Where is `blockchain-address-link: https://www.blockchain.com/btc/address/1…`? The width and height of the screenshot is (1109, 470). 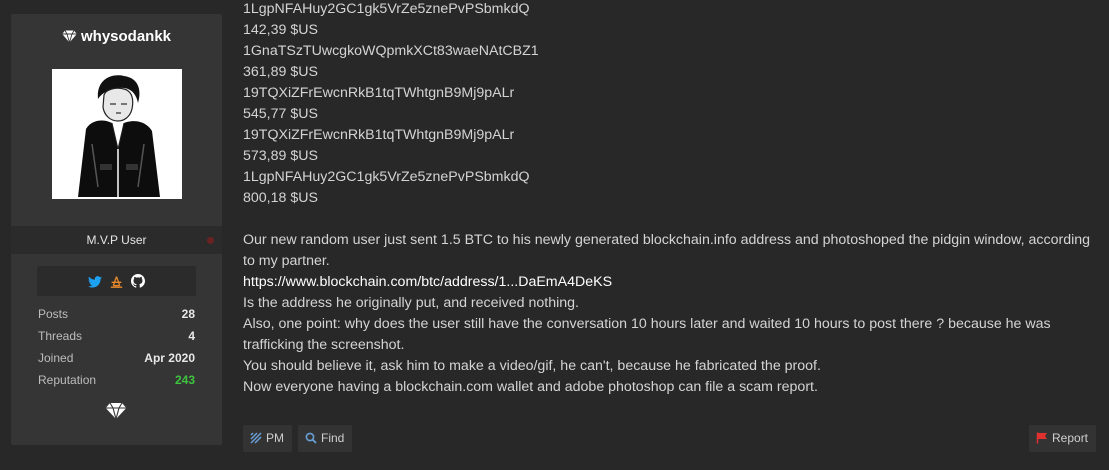
blockchain-address-link: https://www.blockchain.com/btc/address/1… is located at coordinates (427, 282).